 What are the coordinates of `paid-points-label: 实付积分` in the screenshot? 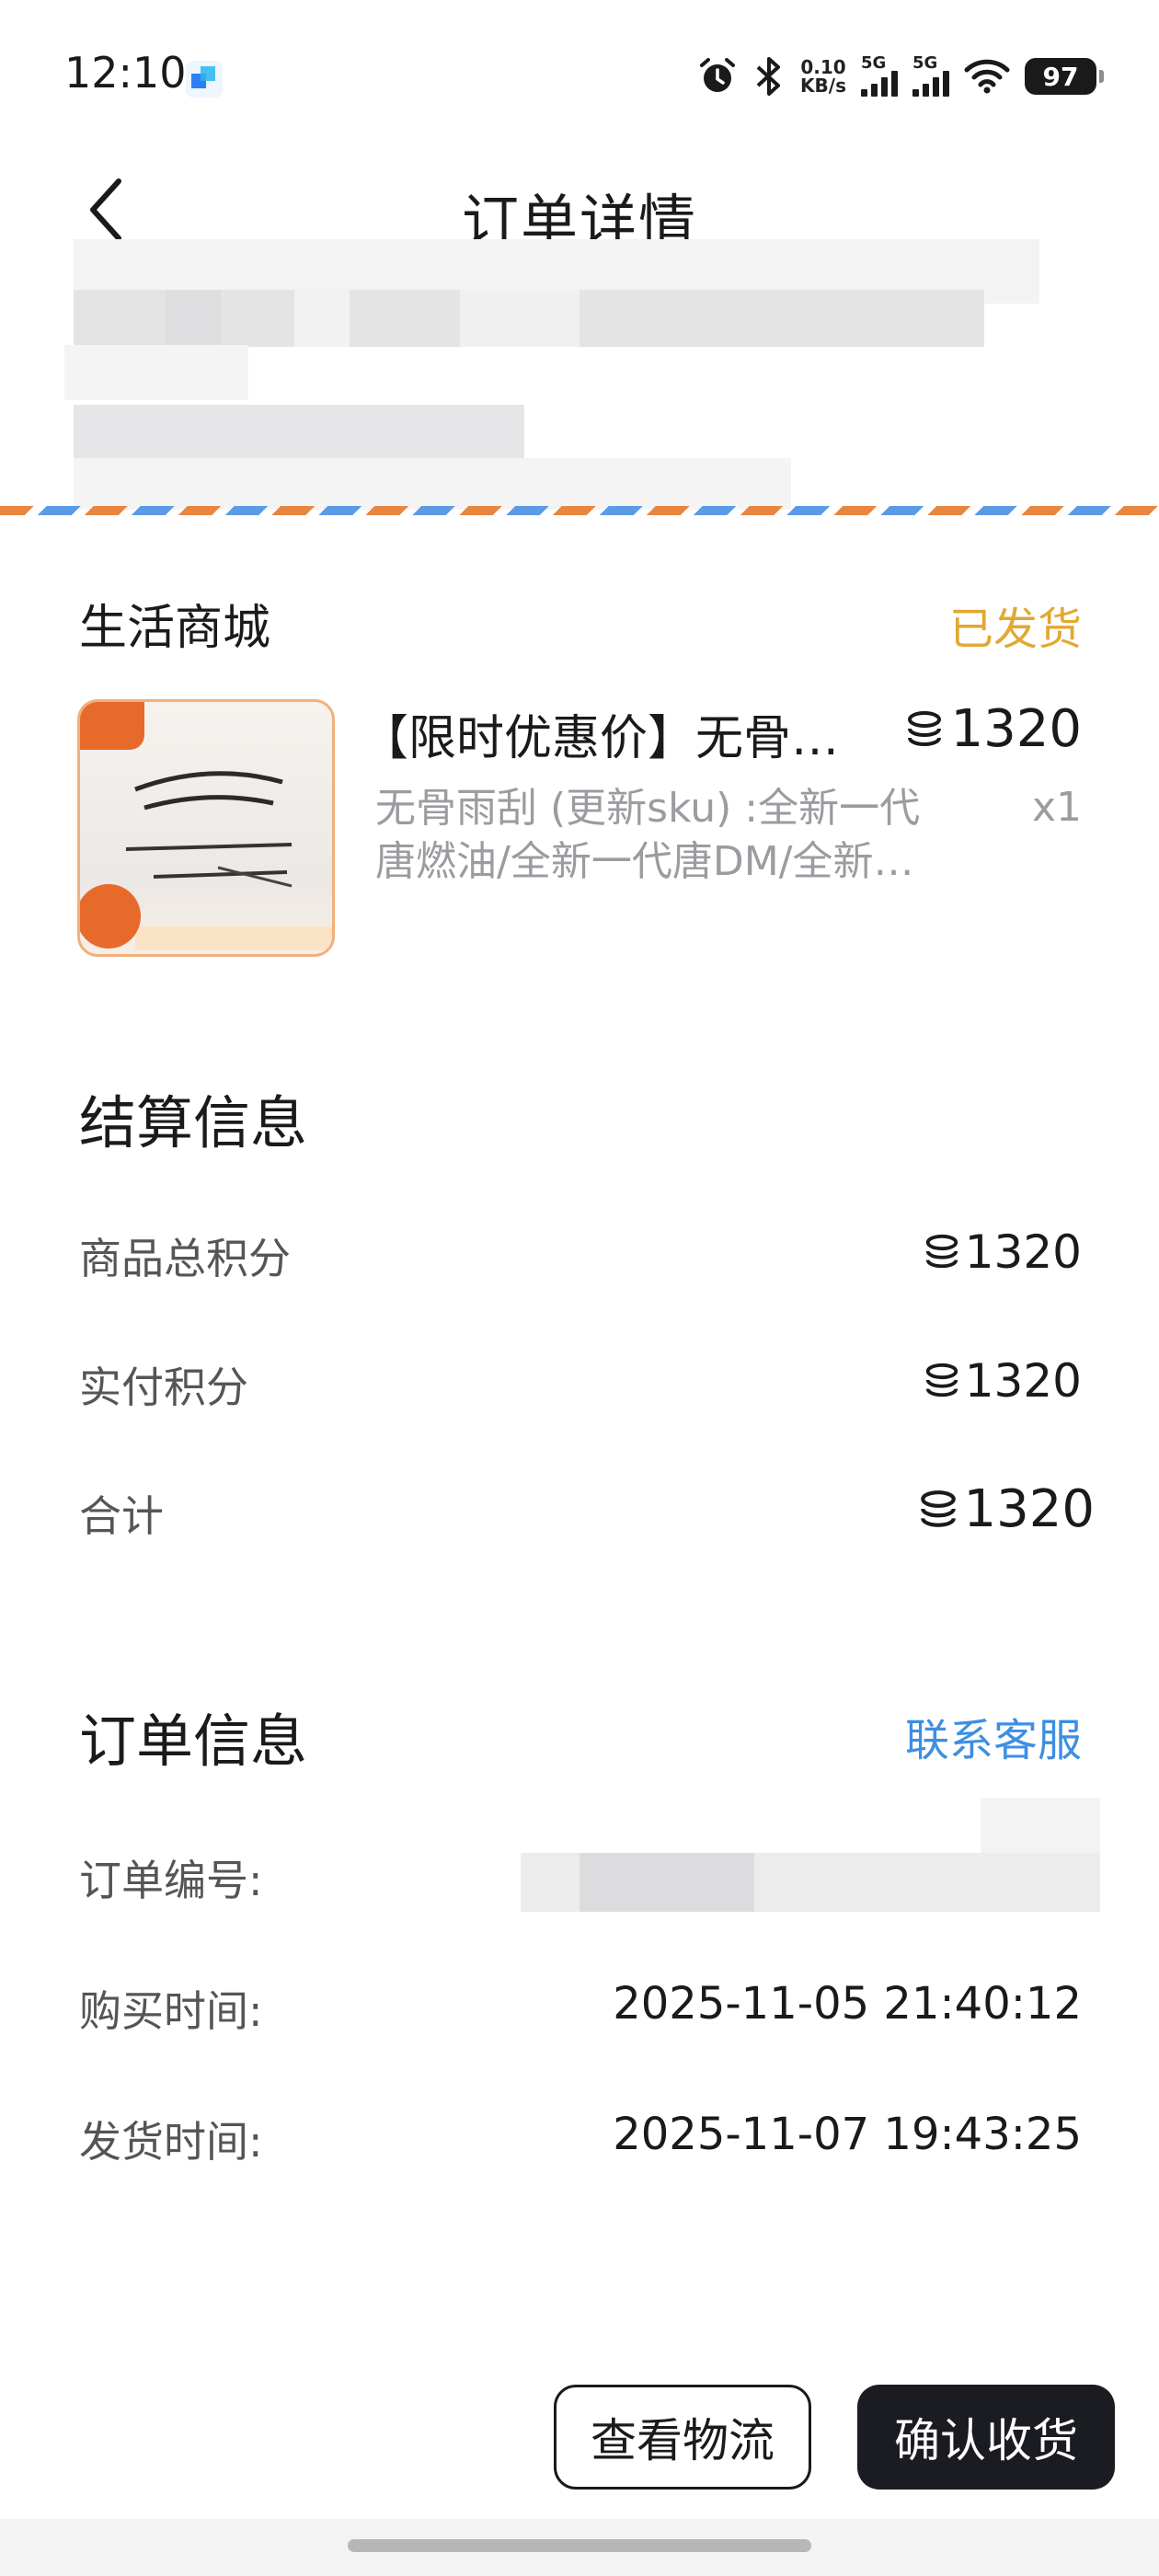 It's located at (163, 1387).